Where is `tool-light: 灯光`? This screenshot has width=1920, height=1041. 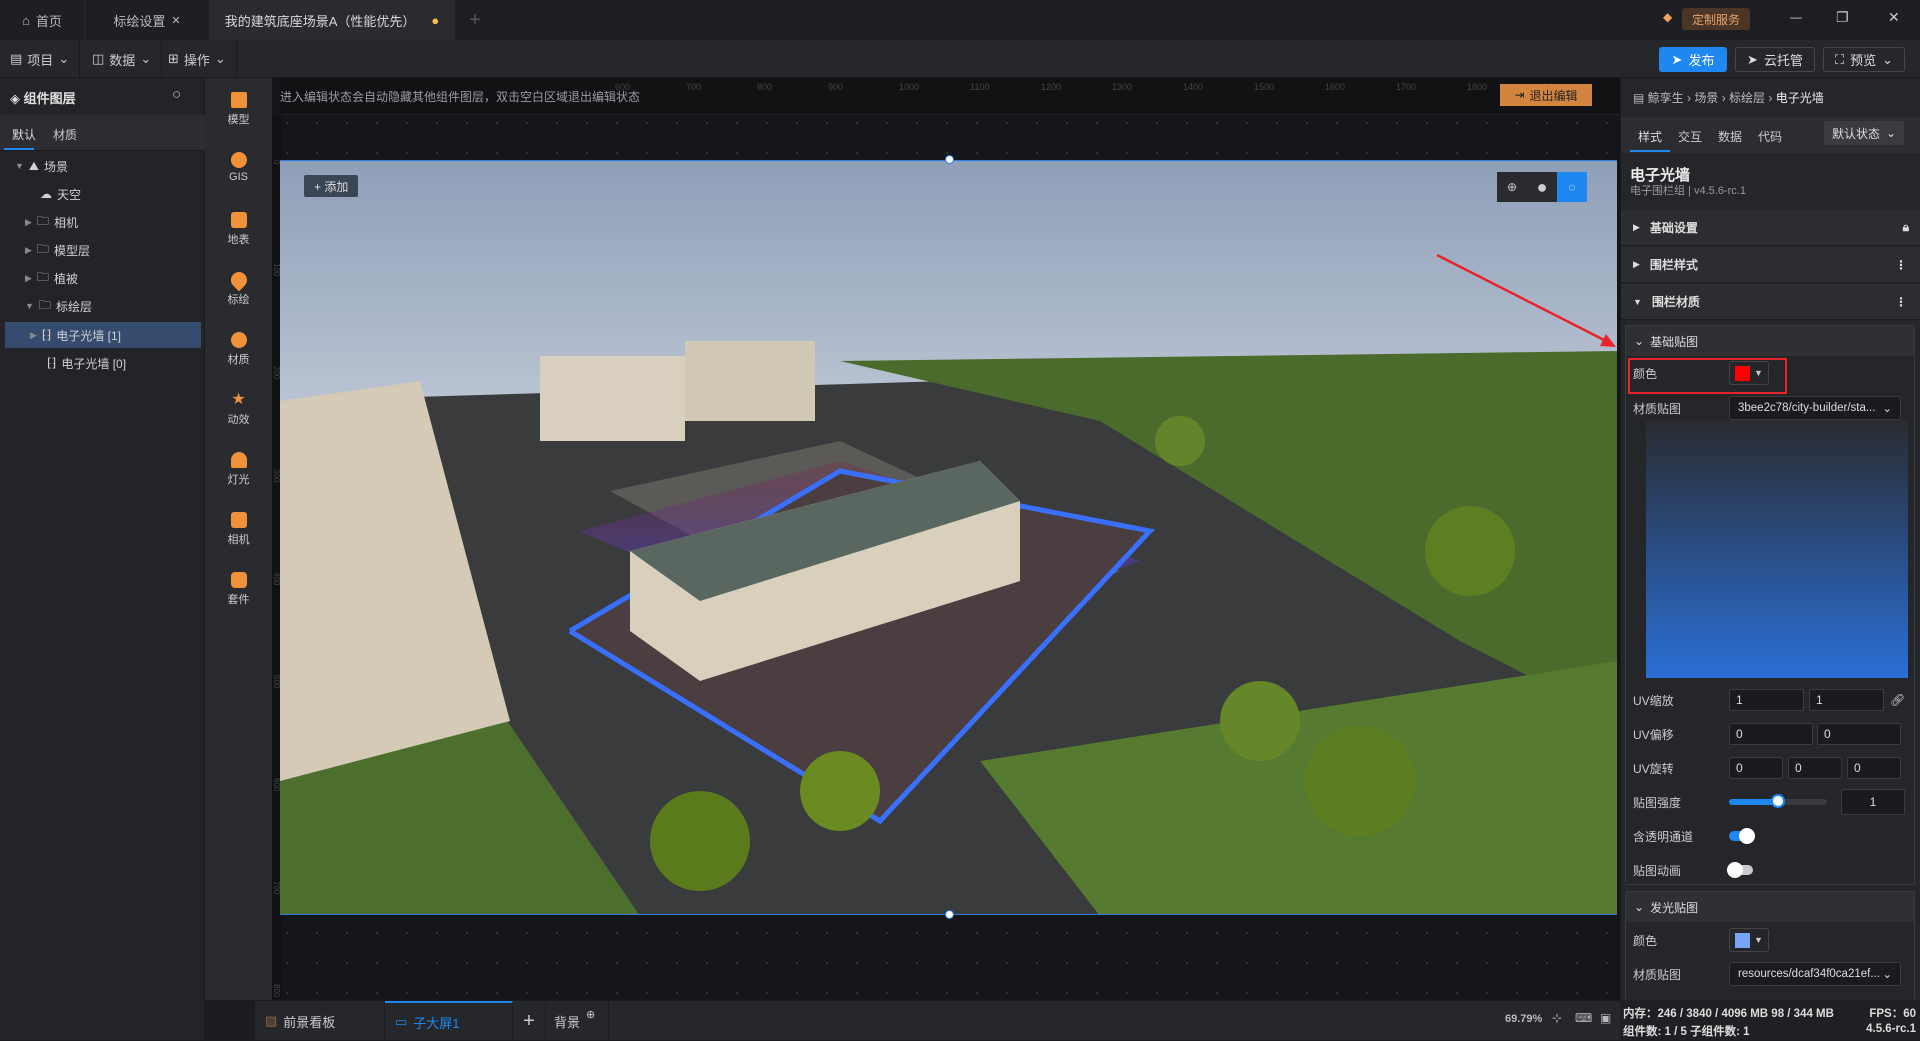
tool-light: 灯光 is located at coordinates (238, 469).